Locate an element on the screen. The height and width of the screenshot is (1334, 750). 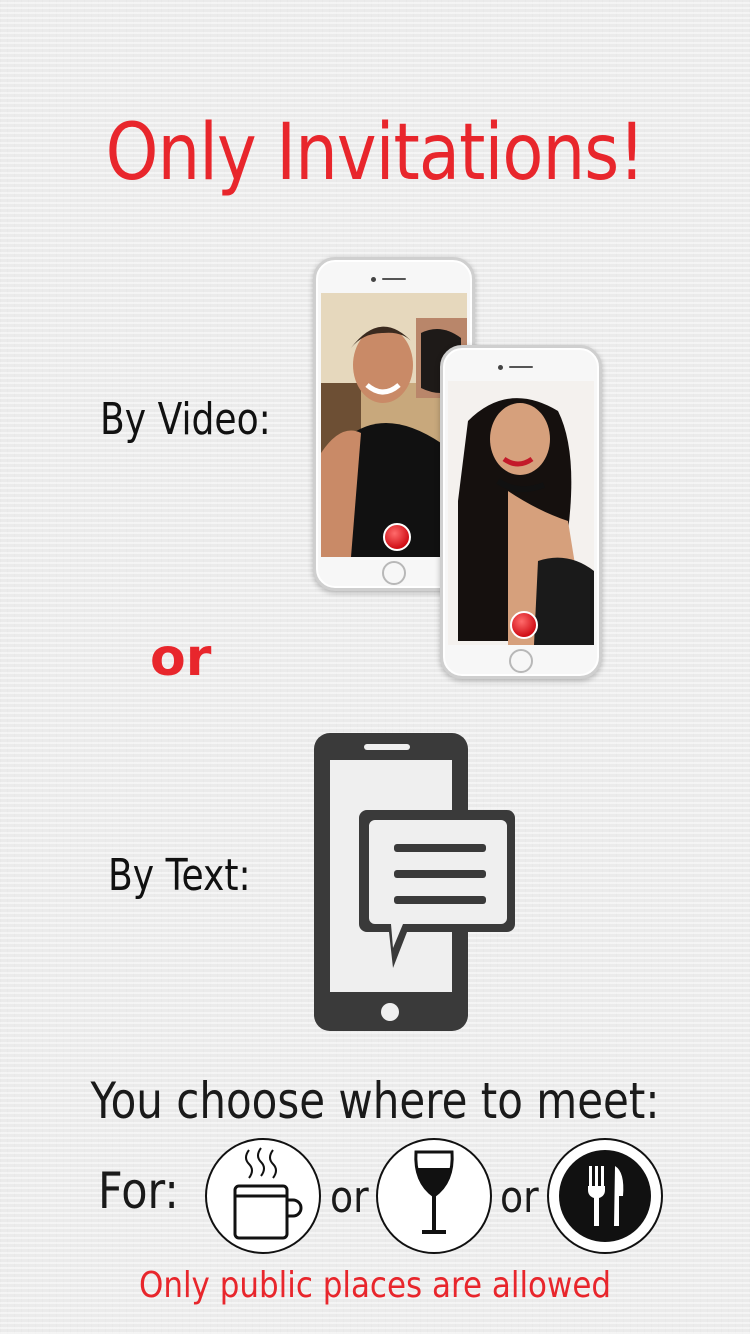
dining-option is located at coordinates (605, 1196).